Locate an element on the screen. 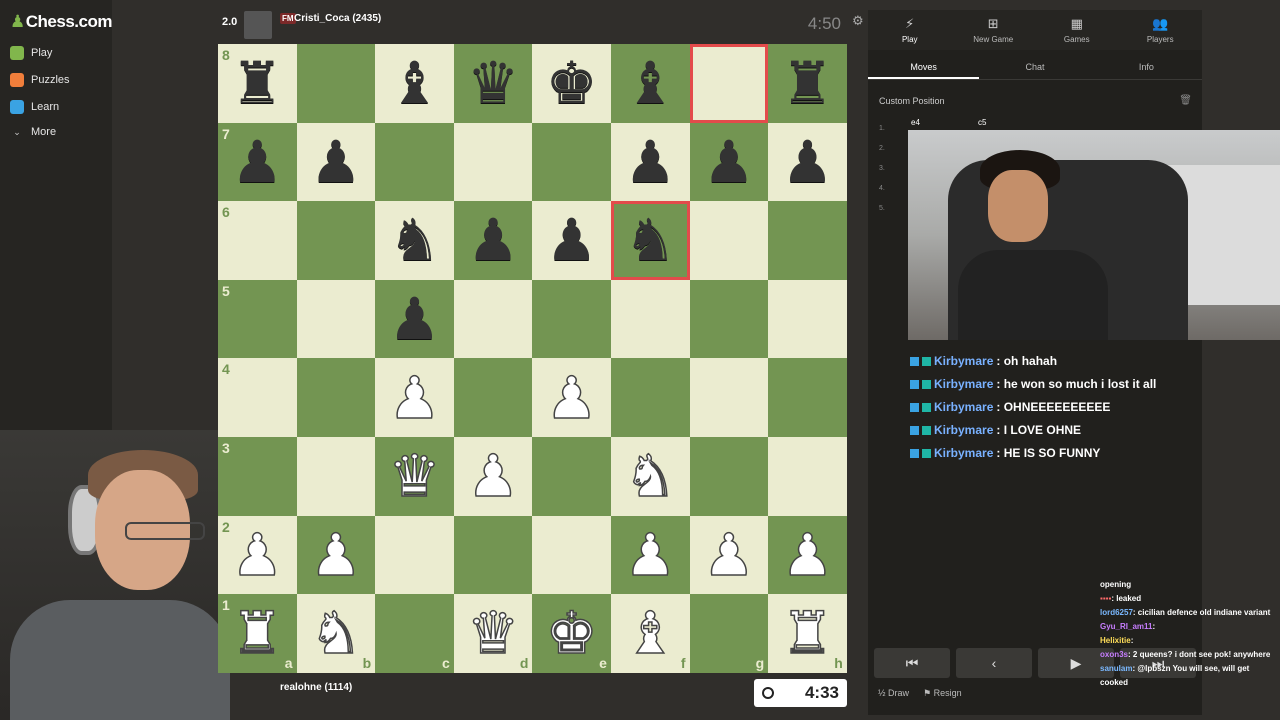  square-c1: c is located at coordinates (414, 633).